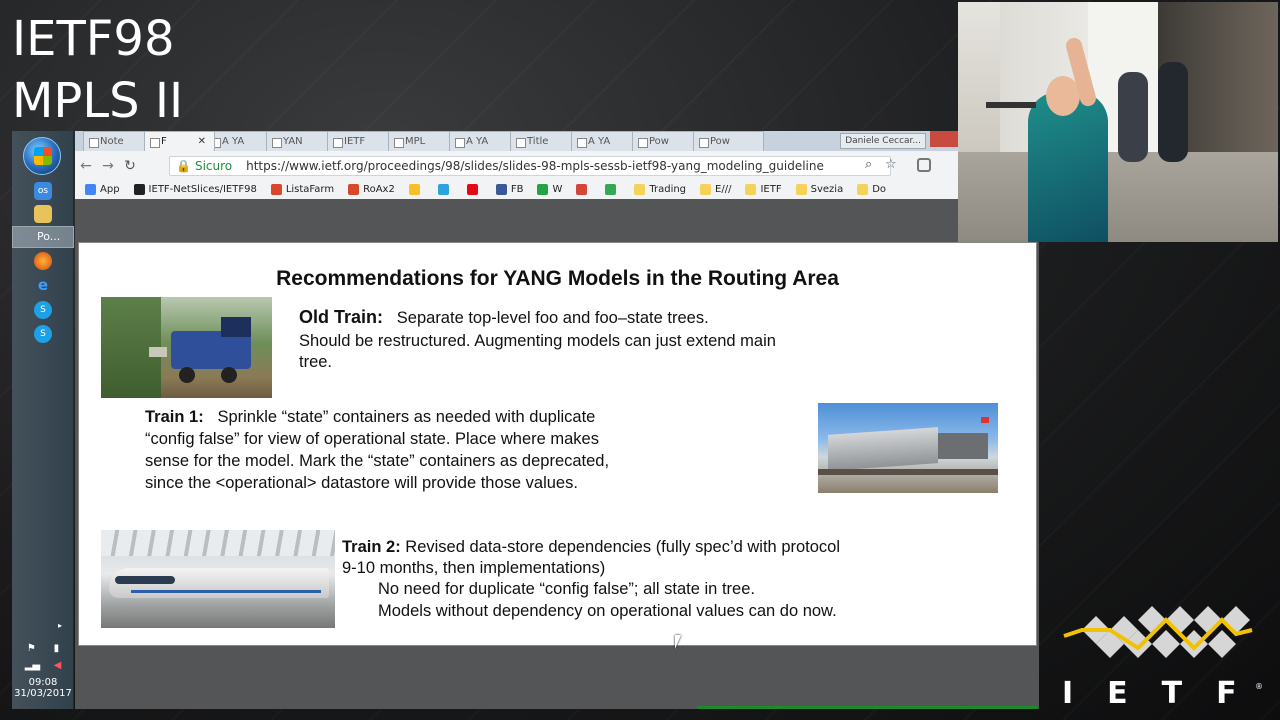 The height and width of the screenshot is (720, 1280). What do you see at coordinates (1166, 693) in the screenshot?
I see `ietf-wordmark: IETF` at bounding box center [1166, 693].